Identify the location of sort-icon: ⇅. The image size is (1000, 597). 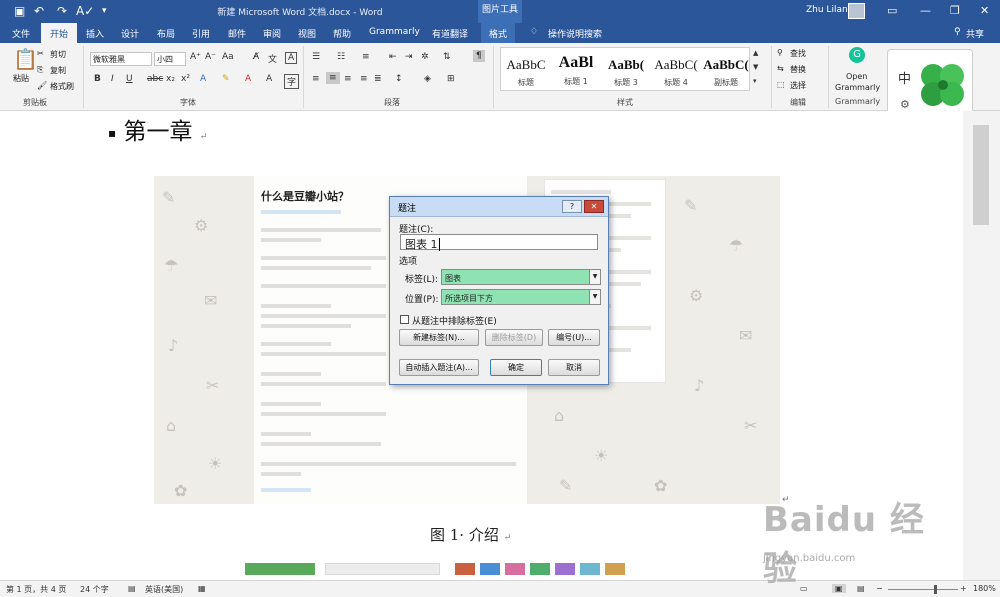
(447, 57).